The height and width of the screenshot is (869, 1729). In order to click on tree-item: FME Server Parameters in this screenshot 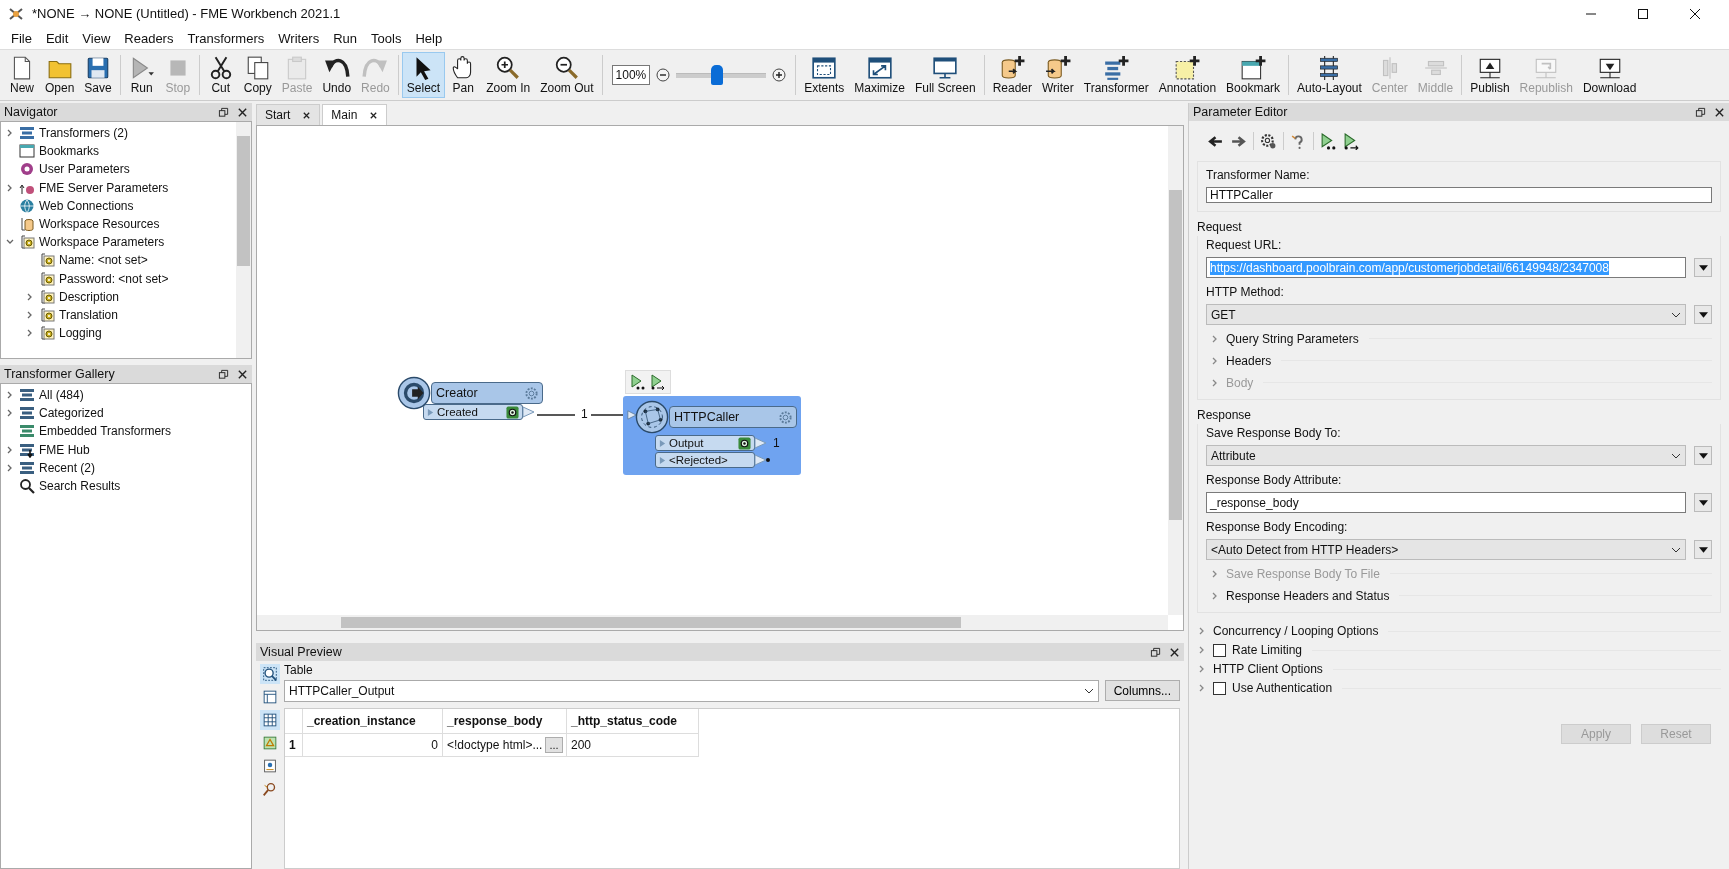, I will do `click(104, 187)`.